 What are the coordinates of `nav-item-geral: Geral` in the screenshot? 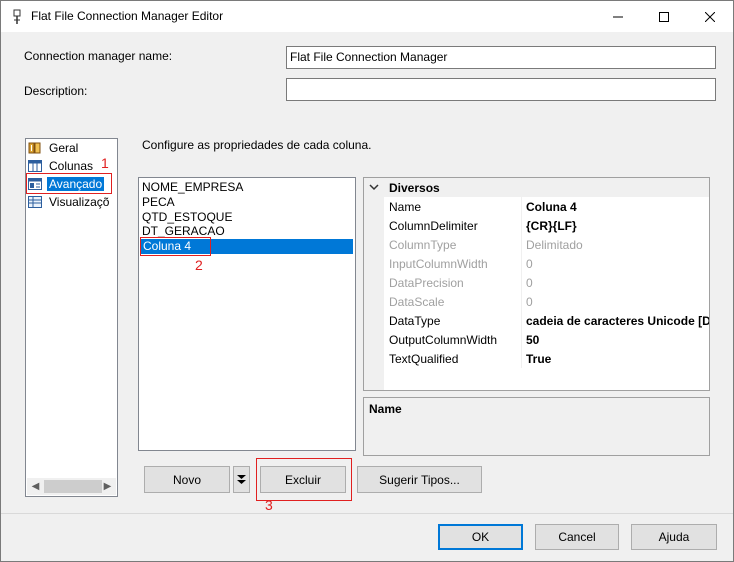 It's located at (54, 148).